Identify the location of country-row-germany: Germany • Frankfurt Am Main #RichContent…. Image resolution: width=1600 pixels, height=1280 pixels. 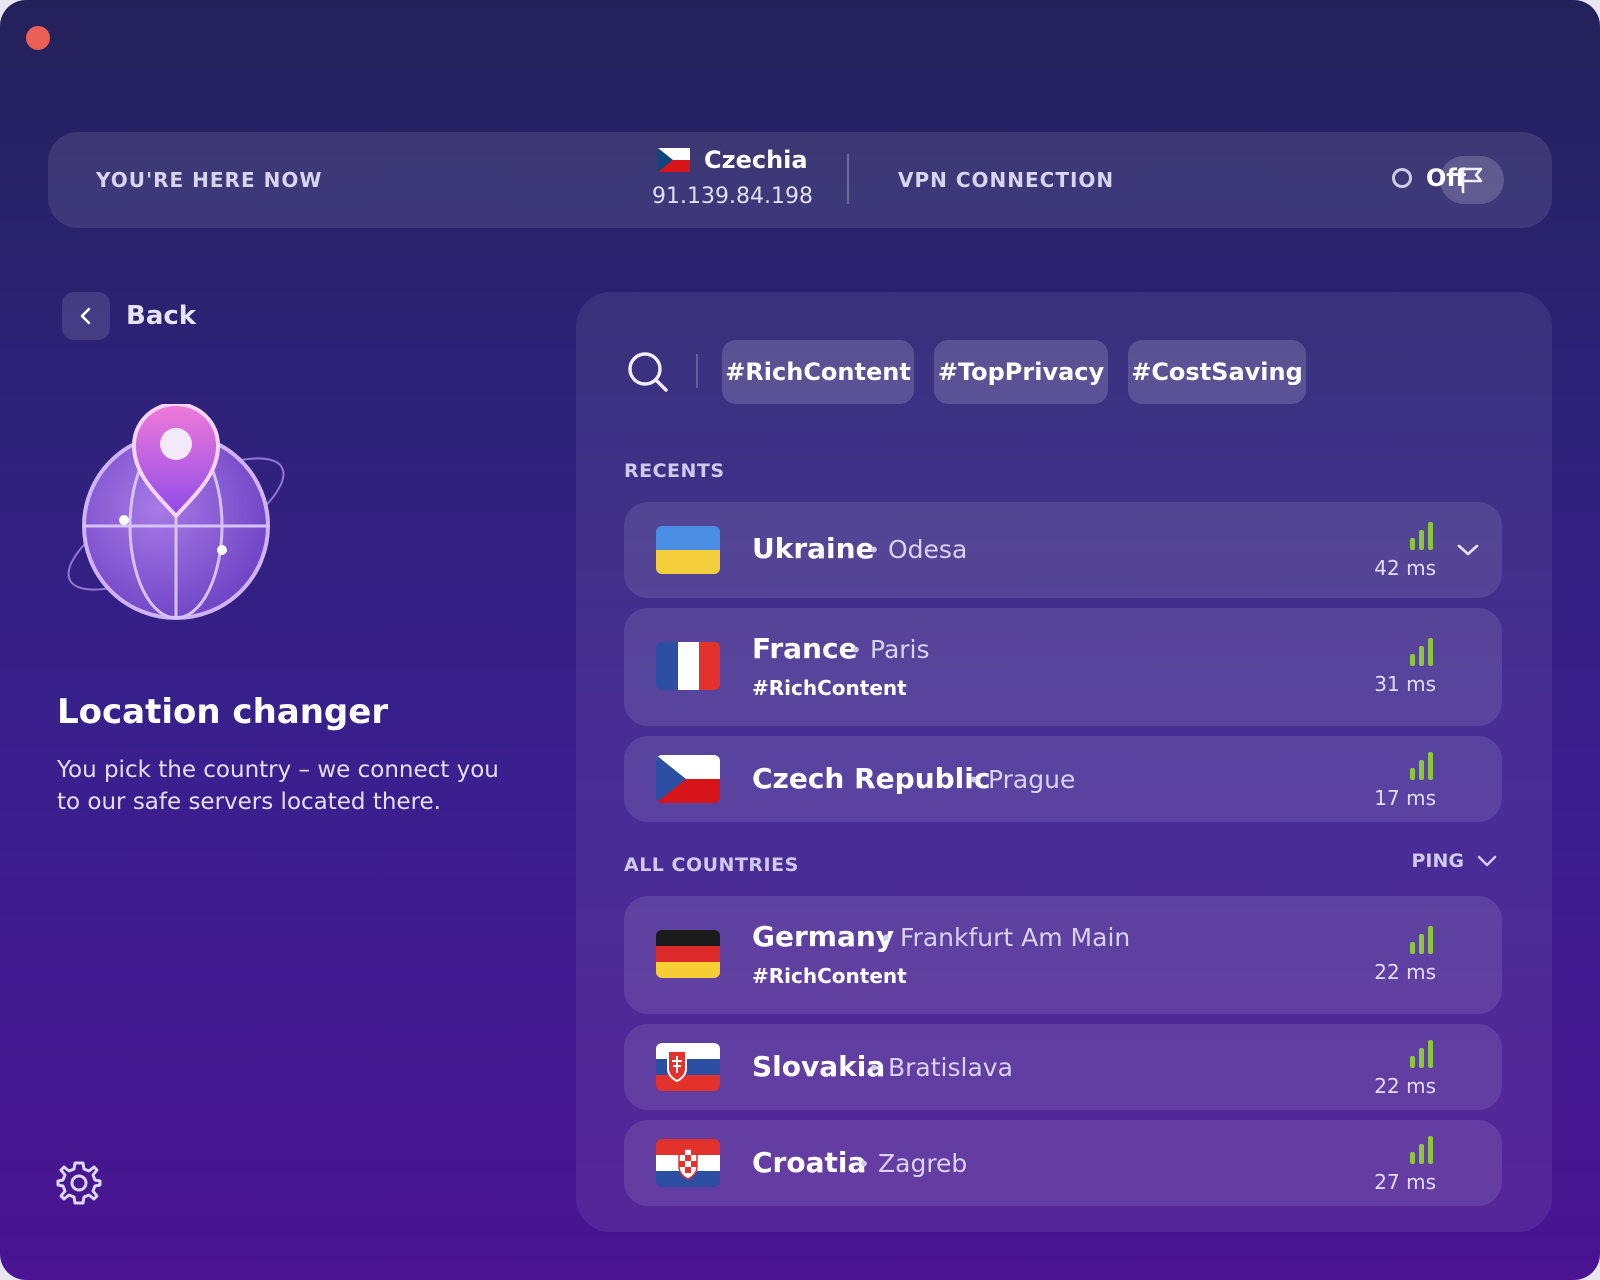
(1063, 955).